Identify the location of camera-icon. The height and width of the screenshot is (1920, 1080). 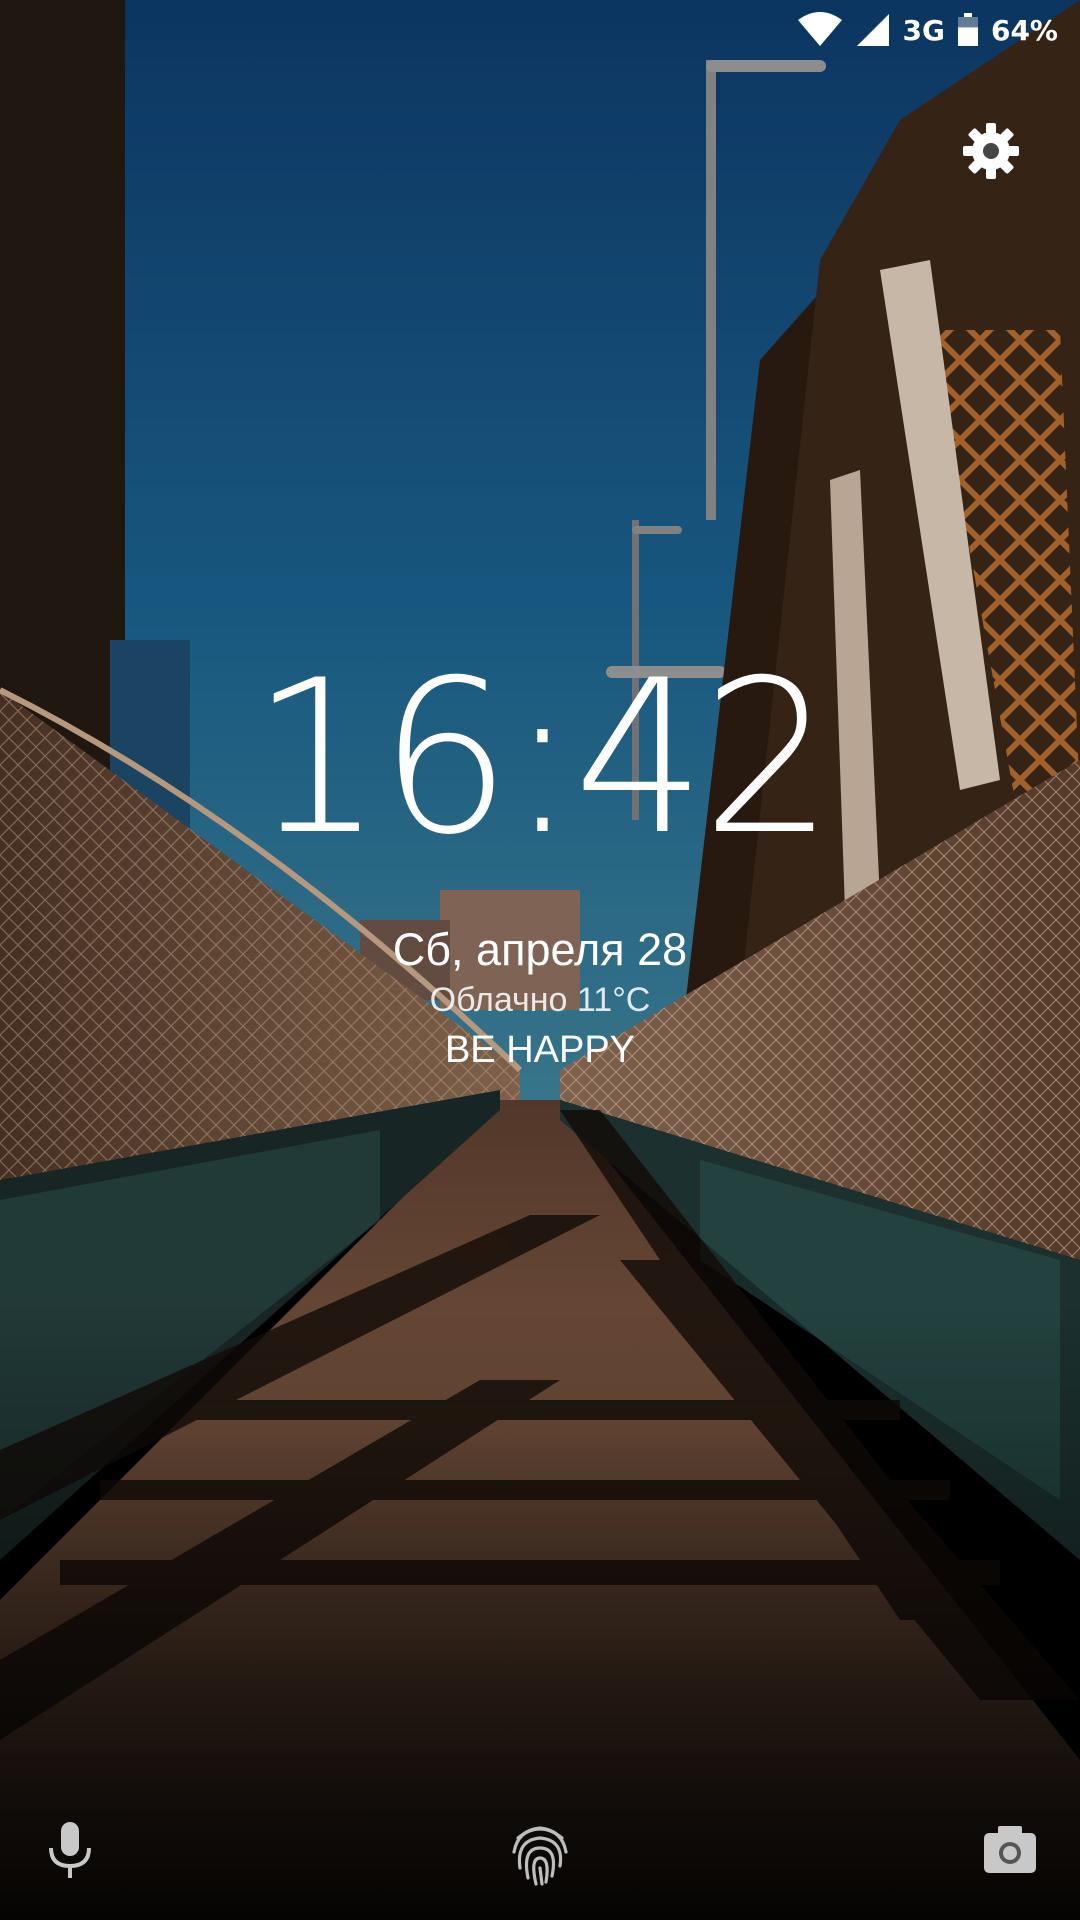
(1010, 1849).